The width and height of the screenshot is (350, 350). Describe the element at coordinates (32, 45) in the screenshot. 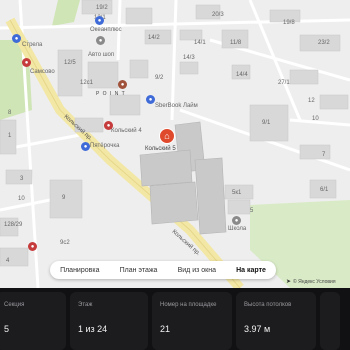

I see `label-strela: Стрела` at that location.